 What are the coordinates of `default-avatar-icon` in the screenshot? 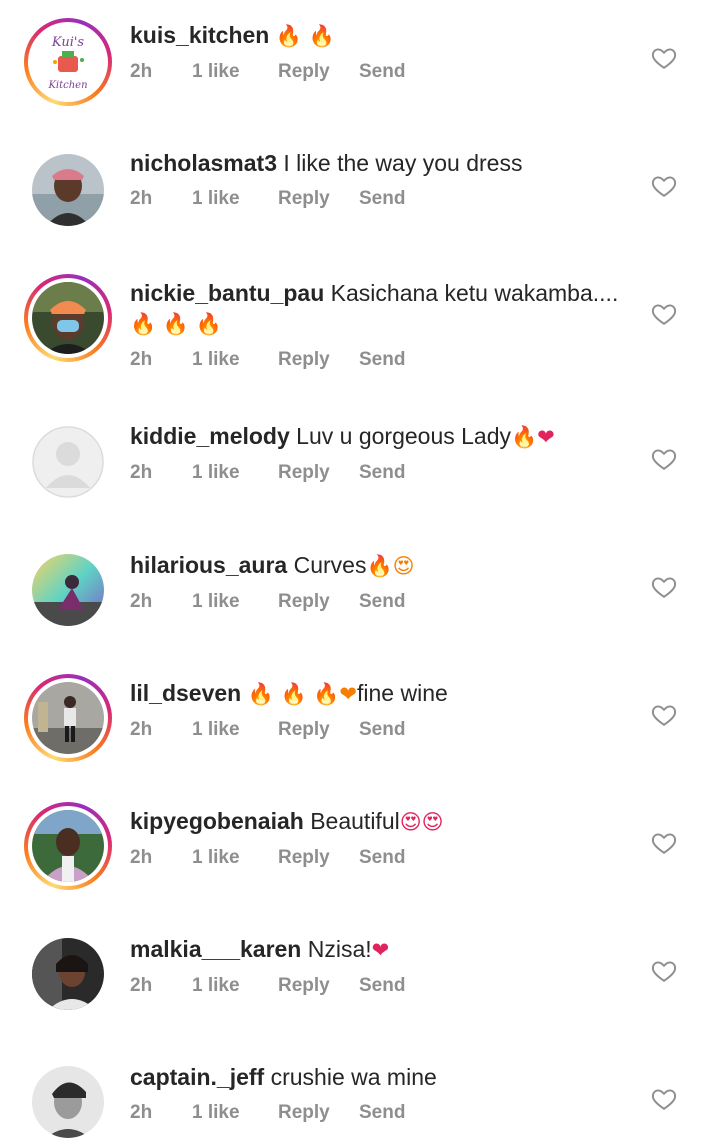 It's located at (68, 462).